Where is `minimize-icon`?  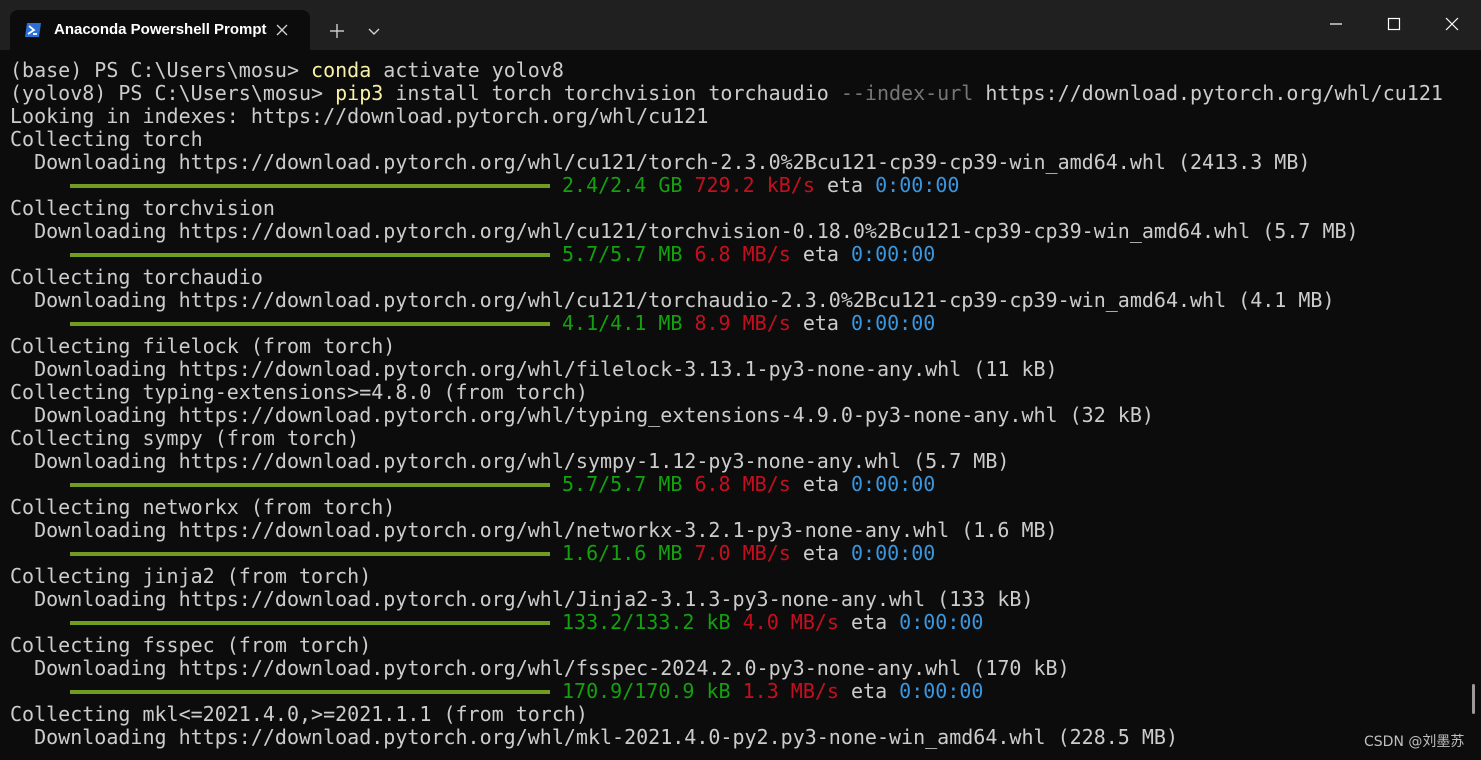 minimize-icon is located at coordinates (1336, 24).